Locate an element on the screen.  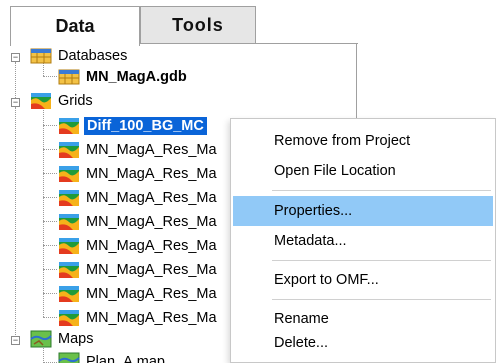
menu-item-label: Remove from Project is located at coordinates (342, 141).